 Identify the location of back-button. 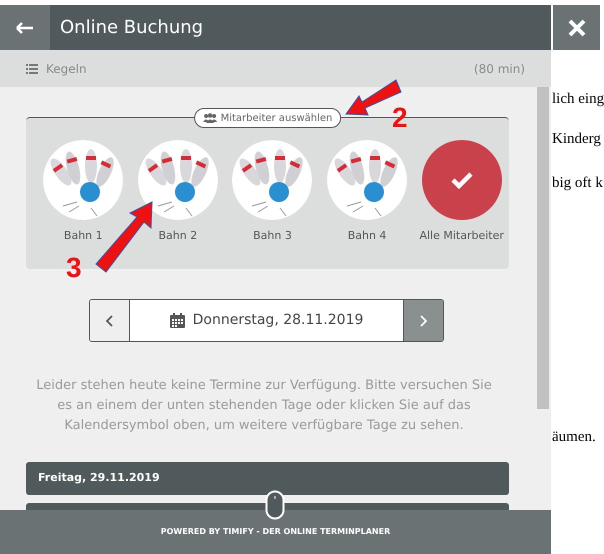
(25, 27).